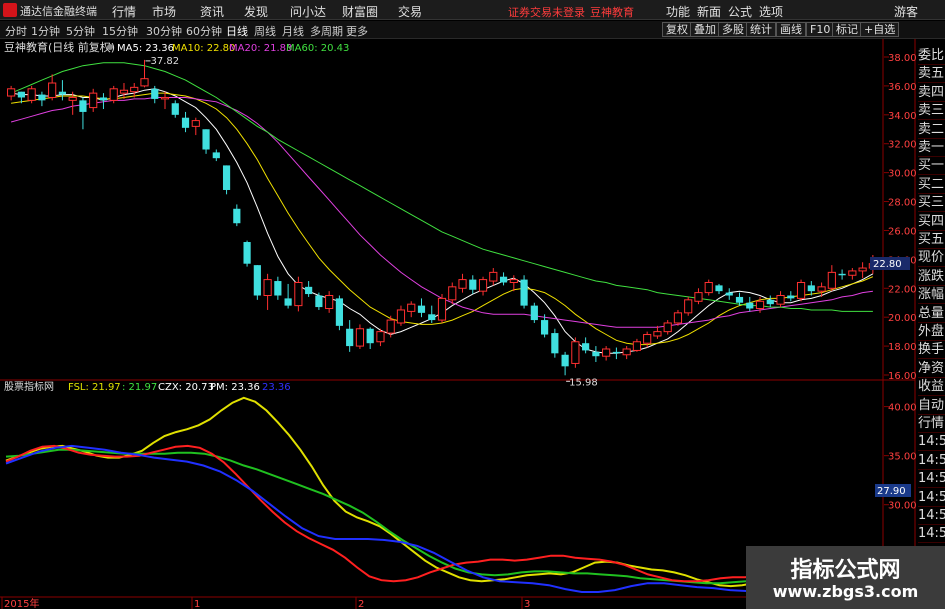 This screenshot has width=945, height=609. I want to click on period-15min: 15分钟, so click(120, 31).